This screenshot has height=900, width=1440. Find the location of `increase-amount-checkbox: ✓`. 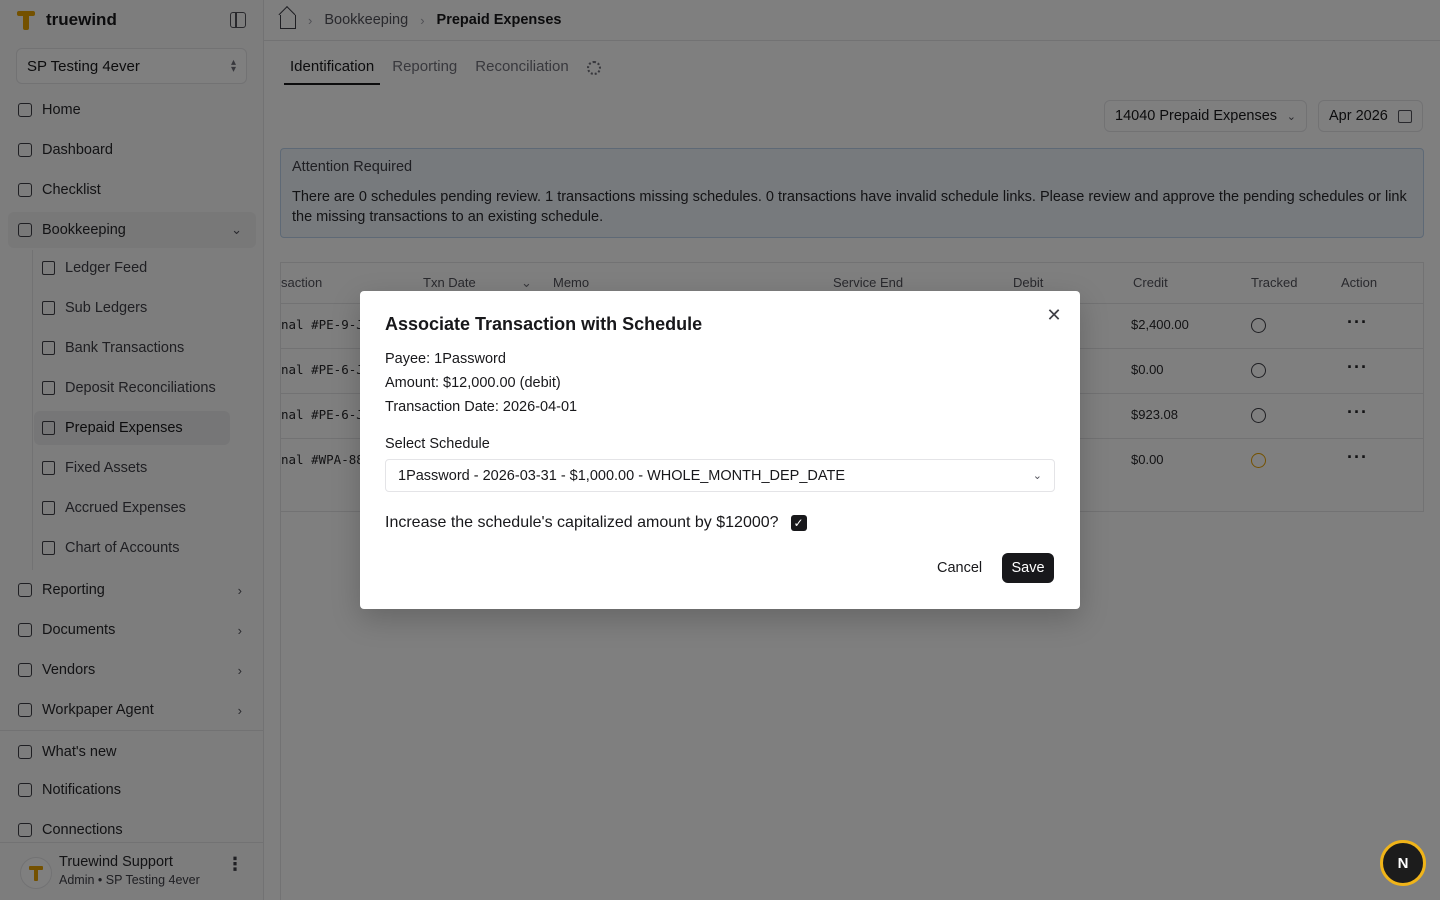

increase-amount-checkbox: ✓ is located at coordinates (798, 523).